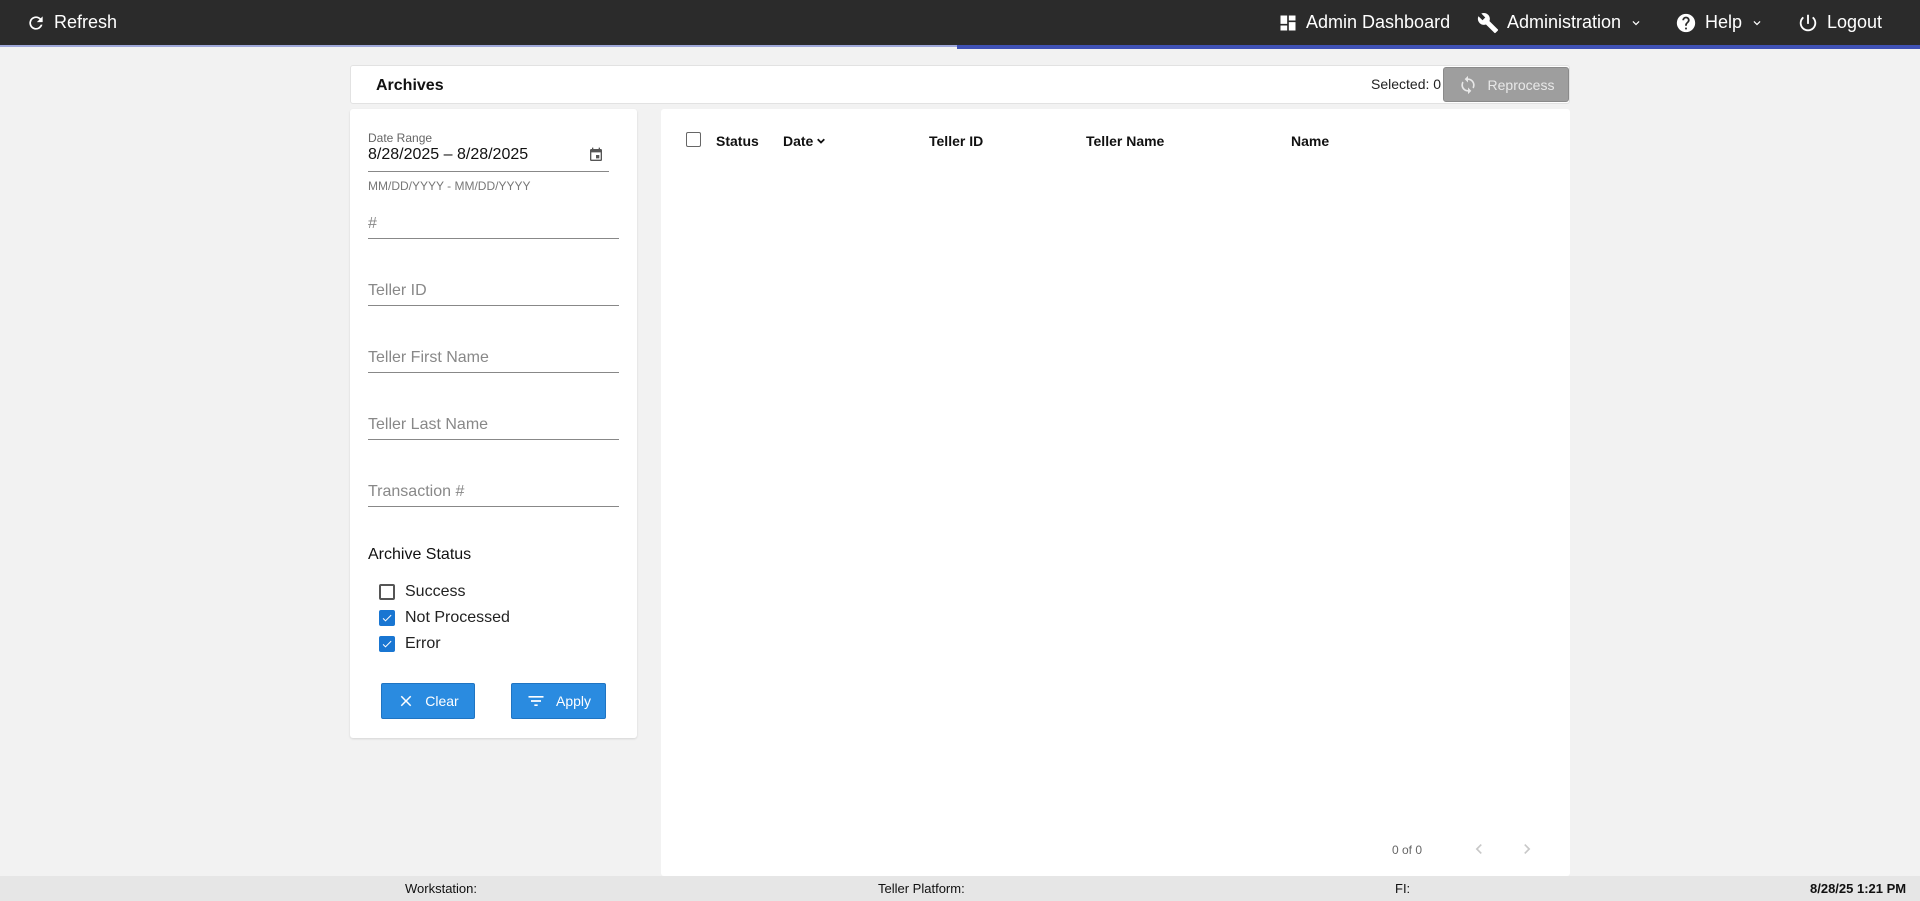 This screenshot has width=1920, height=901. I want to click on archives-header: Archives Selected: 0 Reprocess, so click(960, 84).